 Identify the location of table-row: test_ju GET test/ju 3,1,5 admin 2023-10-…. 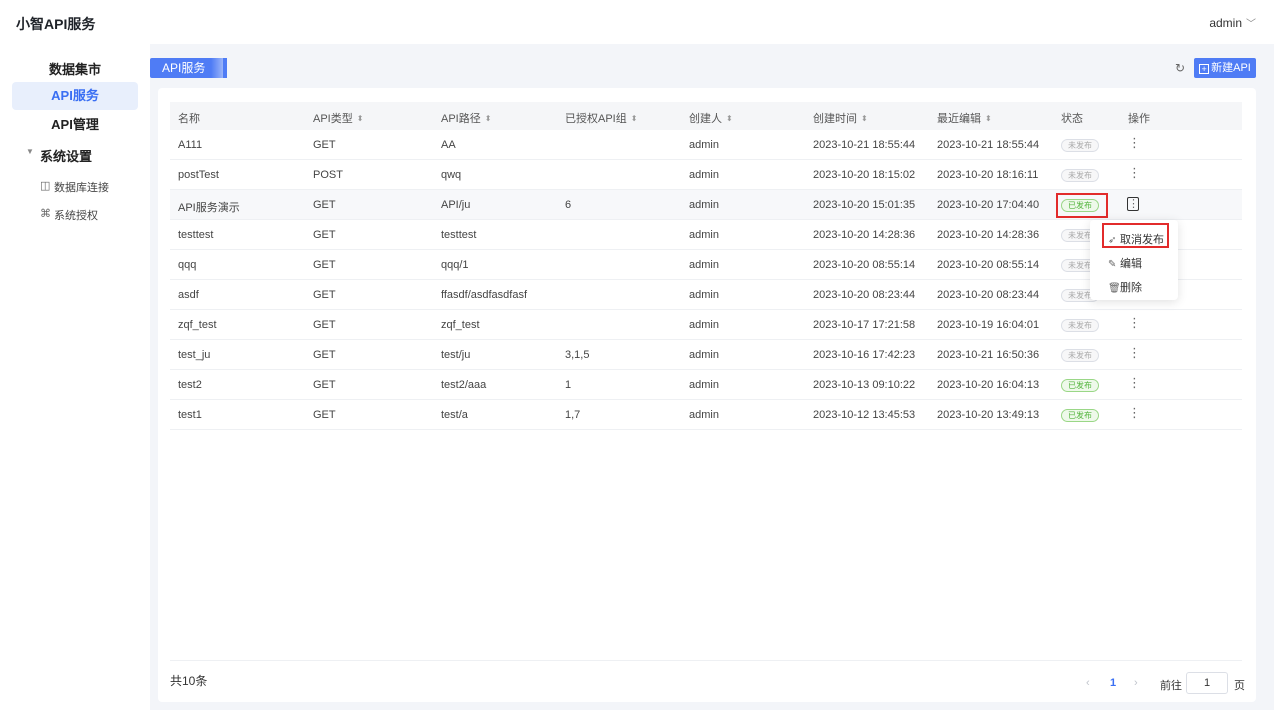
(706, 355).